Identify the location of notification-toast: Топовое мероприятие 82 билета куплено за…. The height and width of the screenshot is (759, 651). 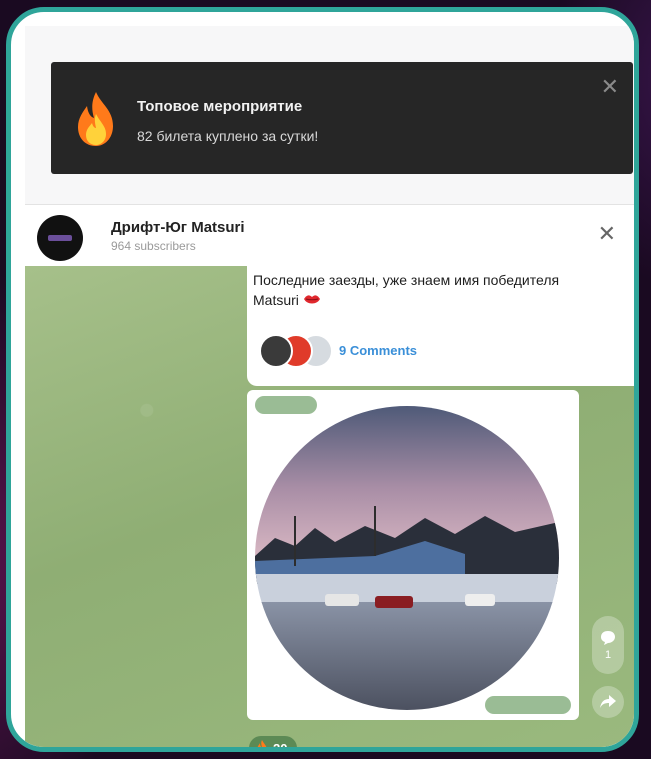
(342, 118).